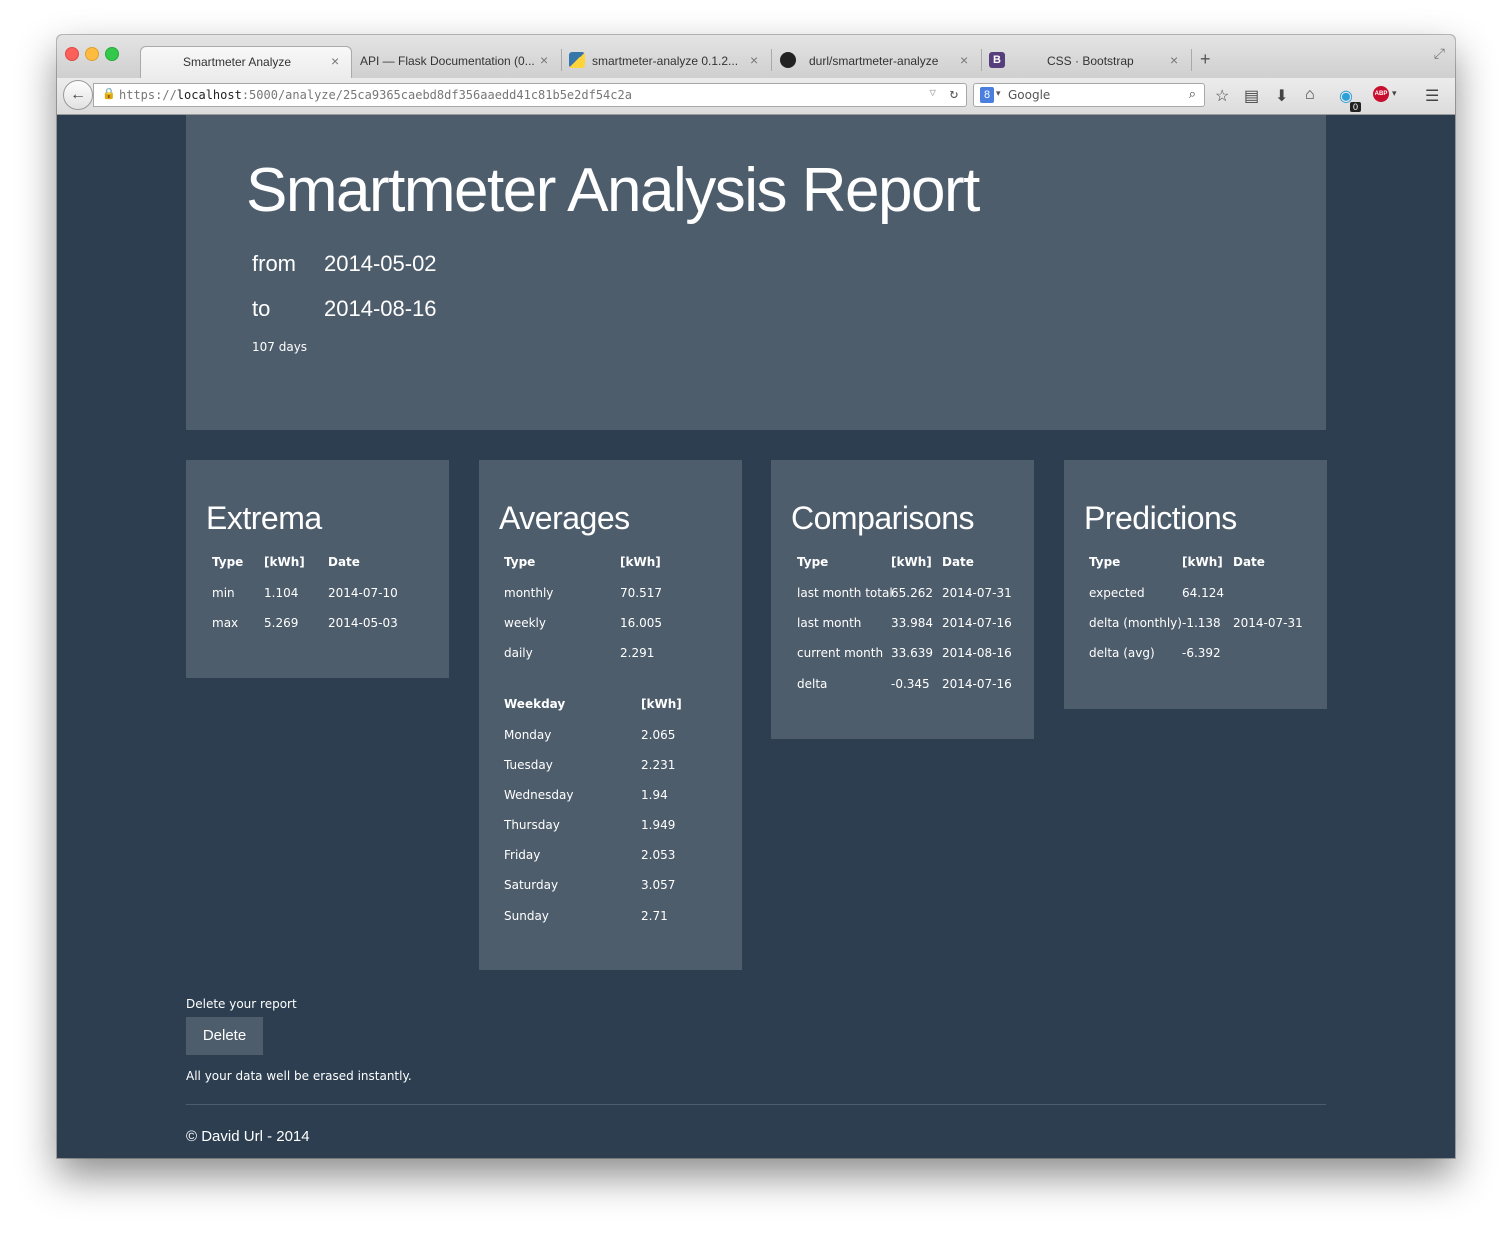 The height and width of the screenshot is (1237, 1512). I want to click on averages-title: Averages, so click(564, 518).